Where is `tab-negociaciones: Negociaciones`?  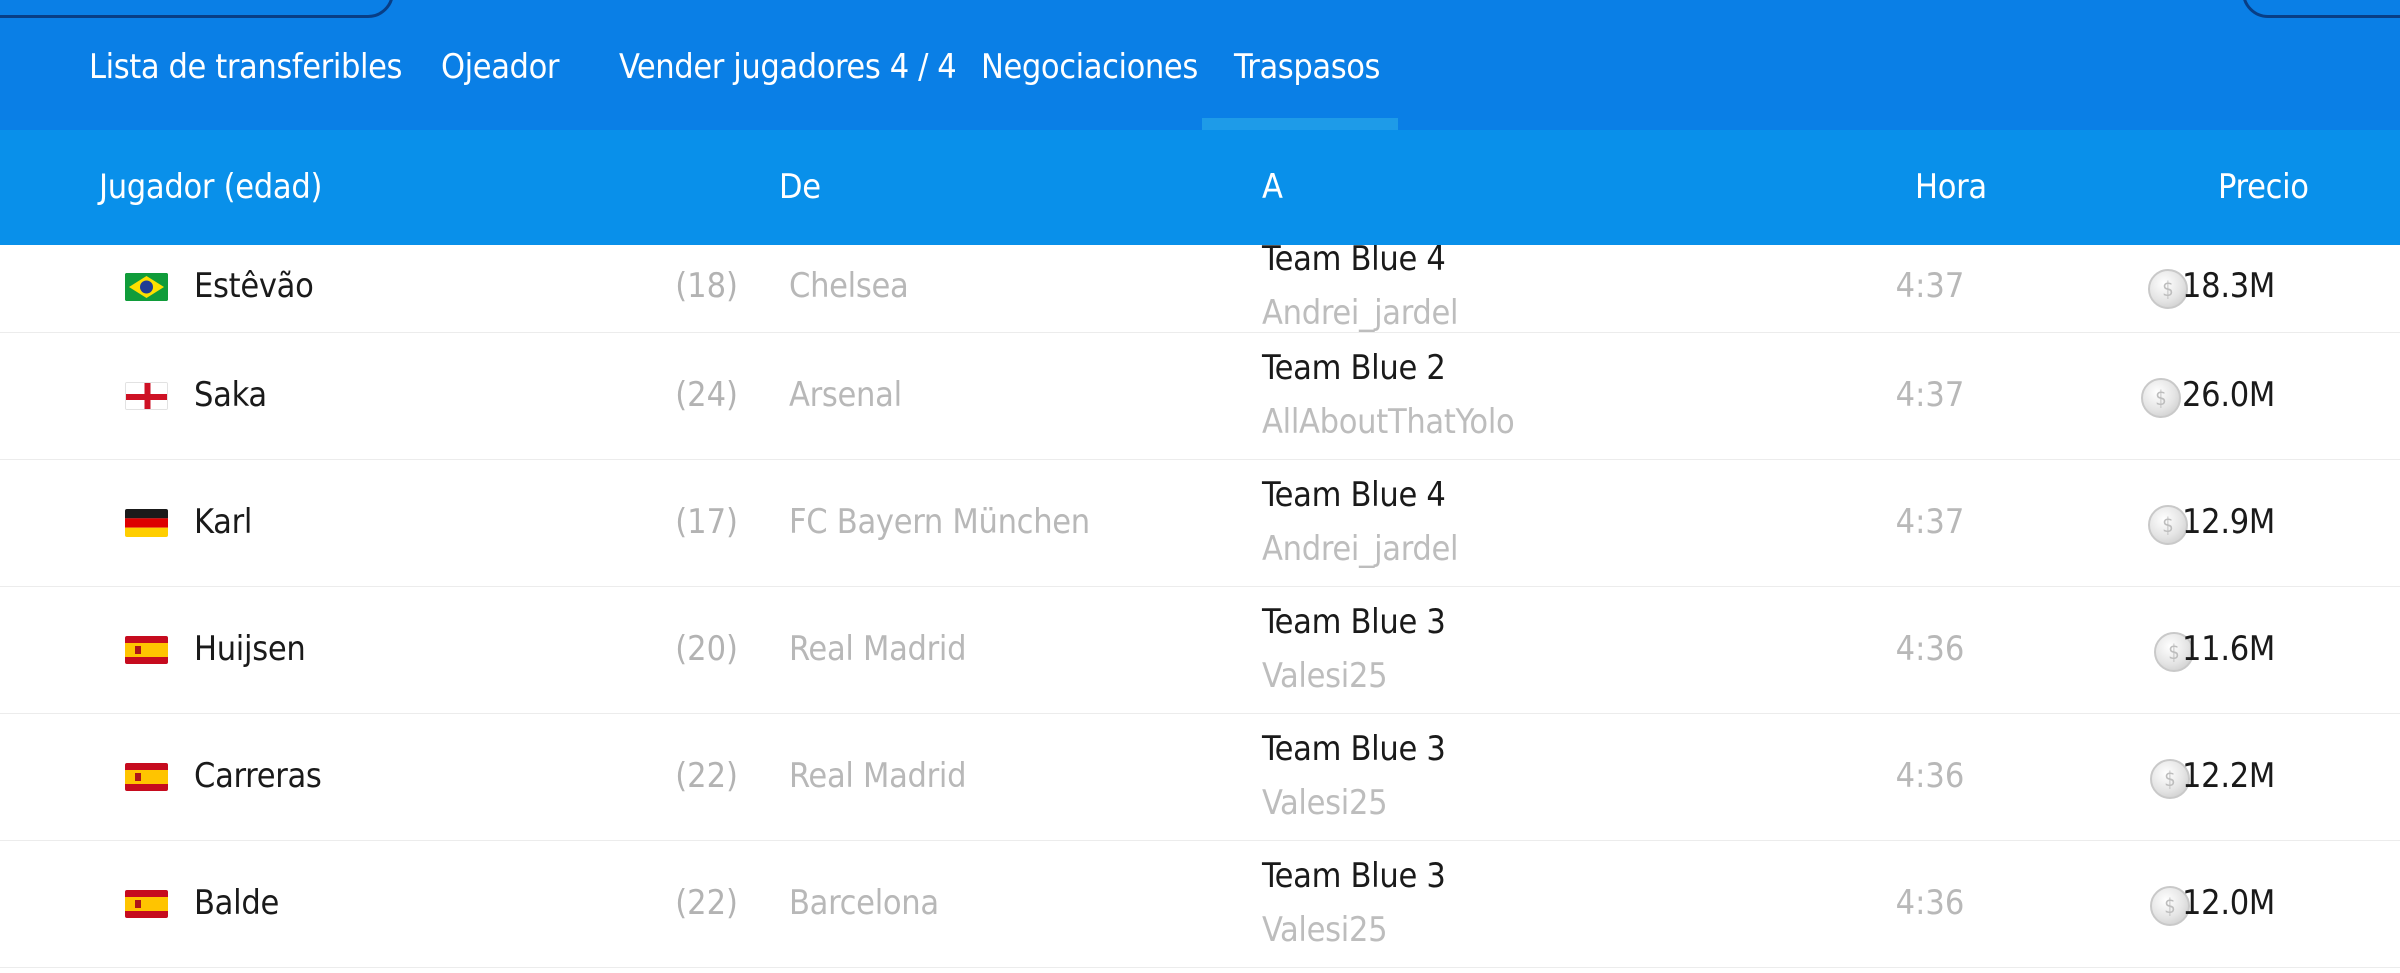 tab-negociaciones: Negociaciones is located at coordinates (1089, 67).